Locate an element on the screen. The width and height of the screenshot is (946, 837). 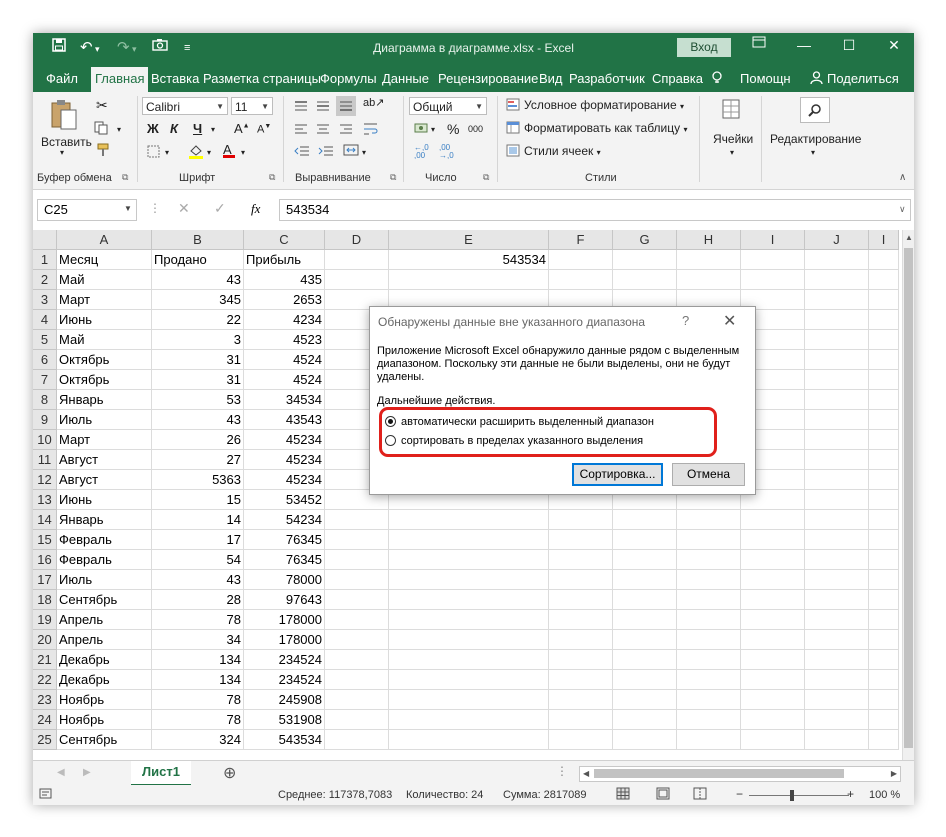
alignment-launcher-icon: ⧉ is located at coordinates (393, 177).